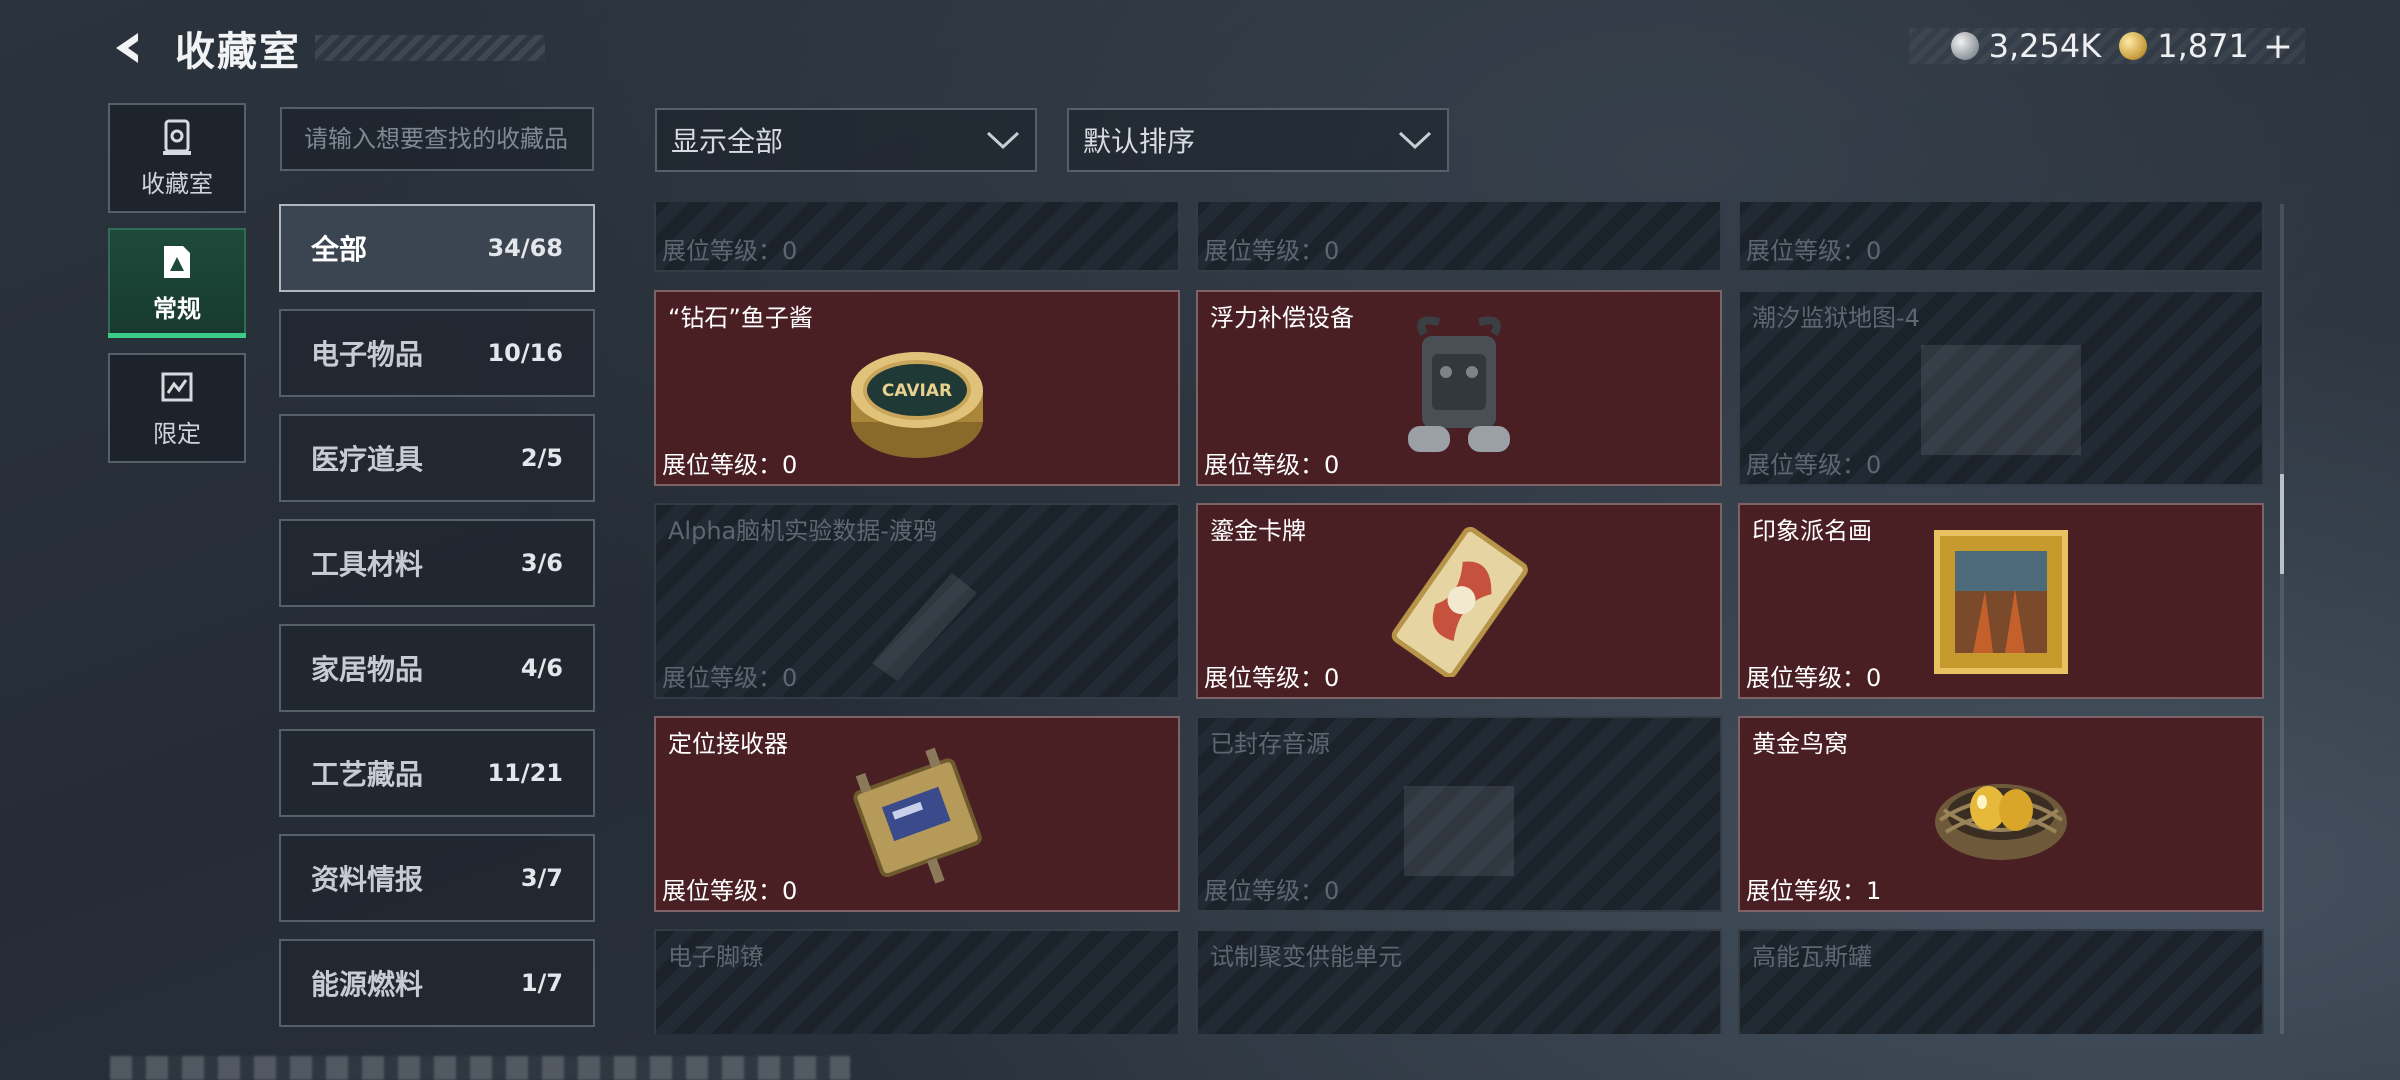 The image size is (2400, 1080). I want to click on collection-item: 鎏金卡牌 展位等级：0, so click(1459, 601).